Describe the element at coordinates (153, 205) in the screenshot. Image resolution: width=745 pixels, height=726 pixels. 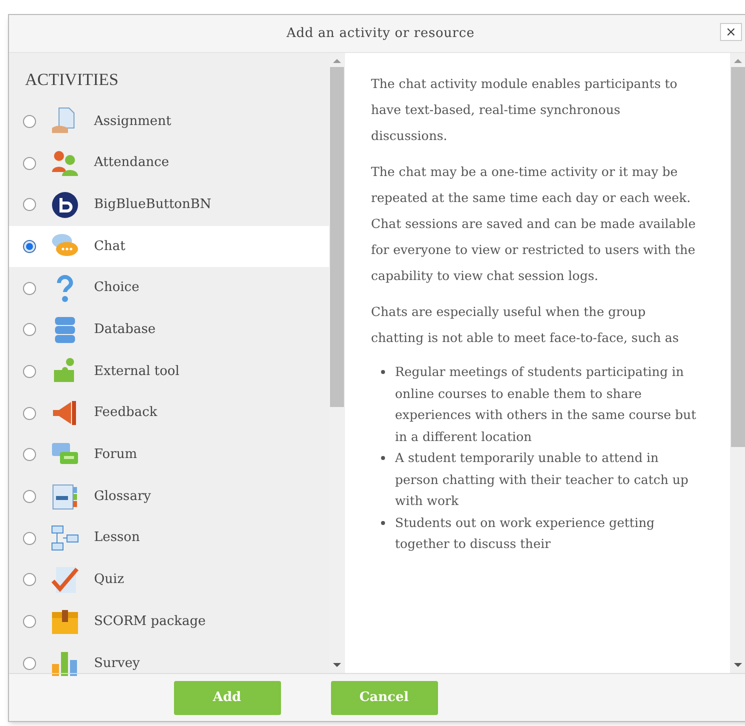
I see `activity-label: BigBlueButtonBN` at that location.